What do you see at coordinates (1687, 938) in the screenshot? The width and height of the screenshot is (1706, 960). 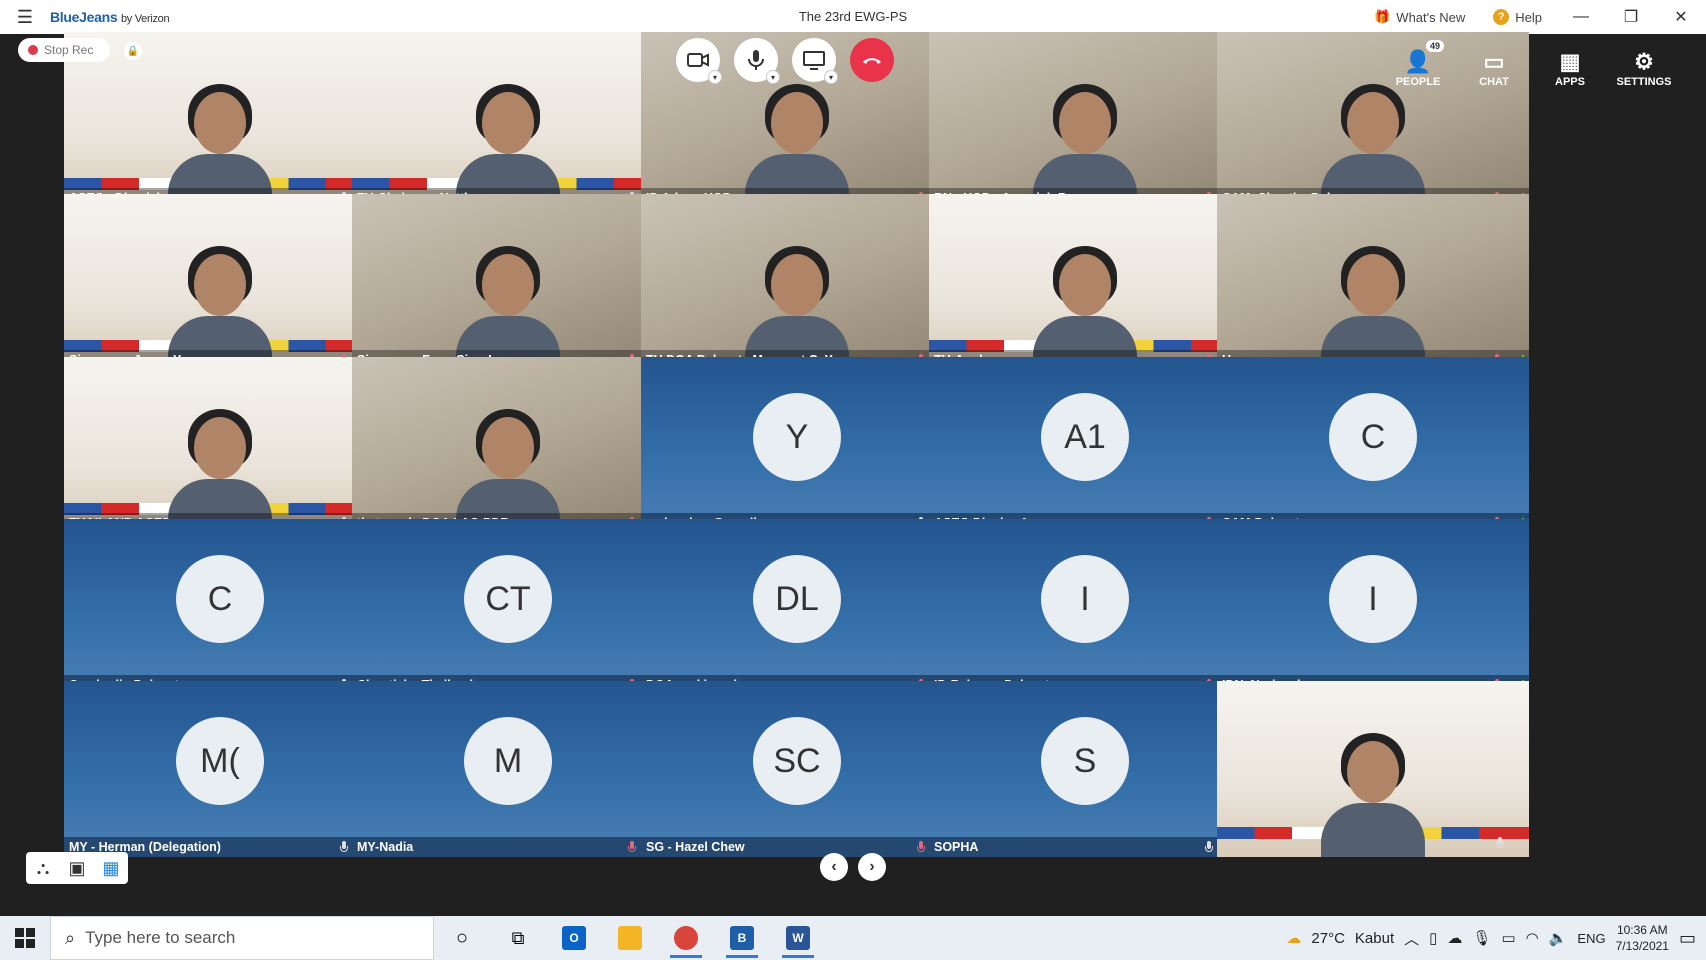 I see `notification-icon: ▭` at bounding box center [1687, 938].